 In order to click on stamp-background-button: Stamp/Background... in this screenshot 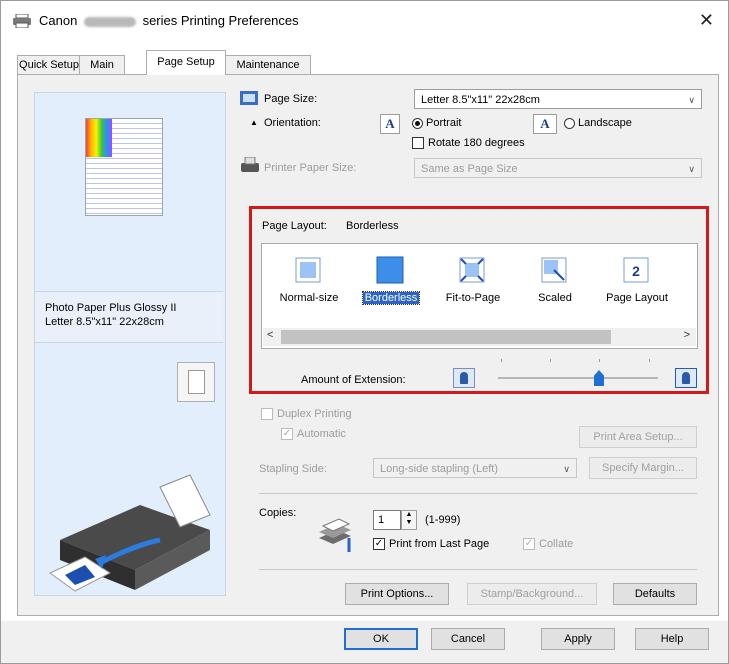, I will do `click(532, 594)`.